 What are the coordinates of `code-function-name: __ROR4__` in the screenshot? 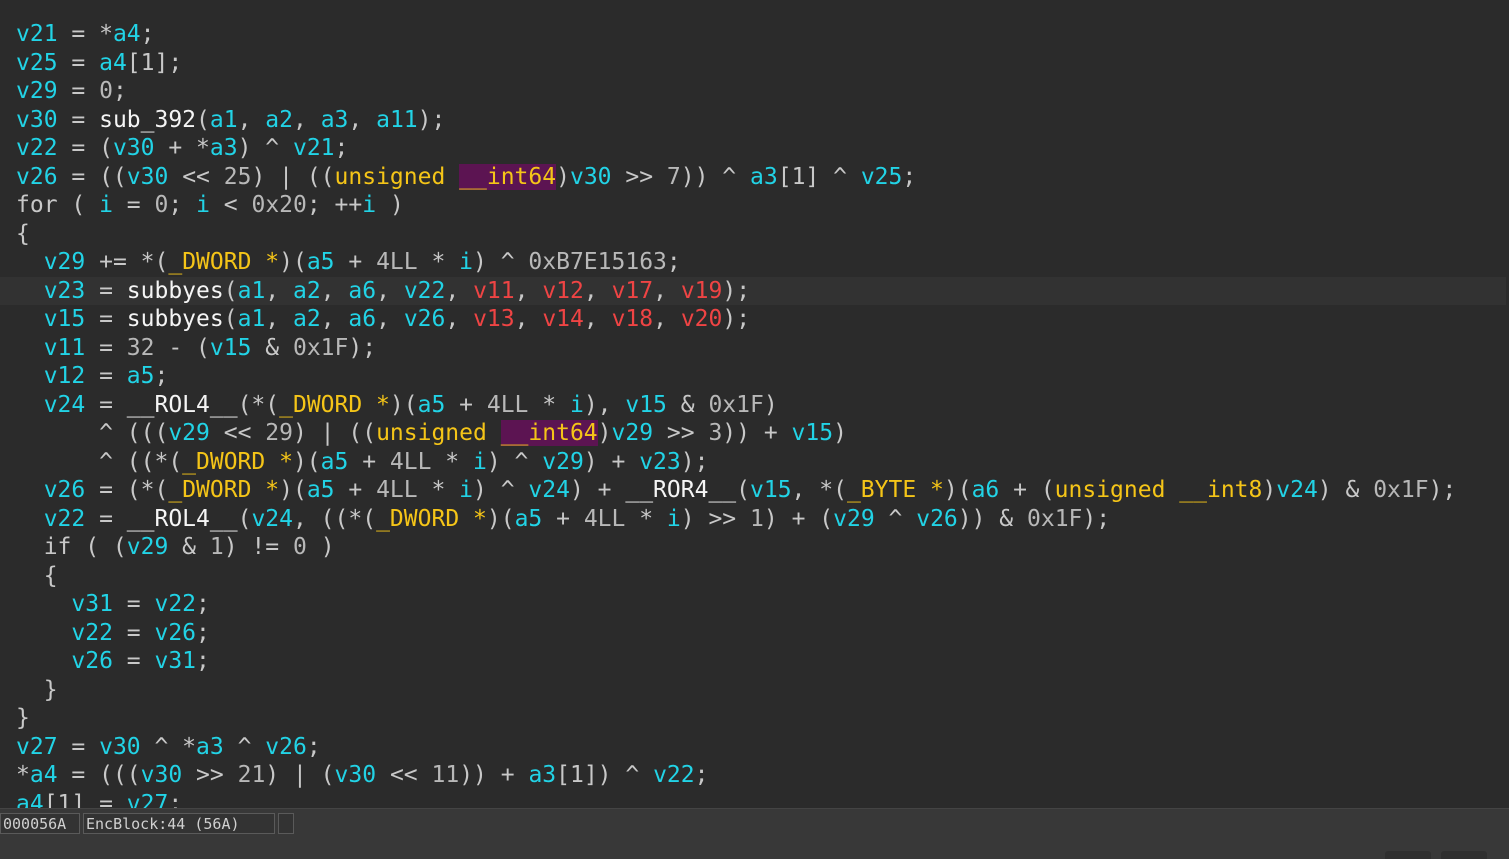 It's located at (680, 490).